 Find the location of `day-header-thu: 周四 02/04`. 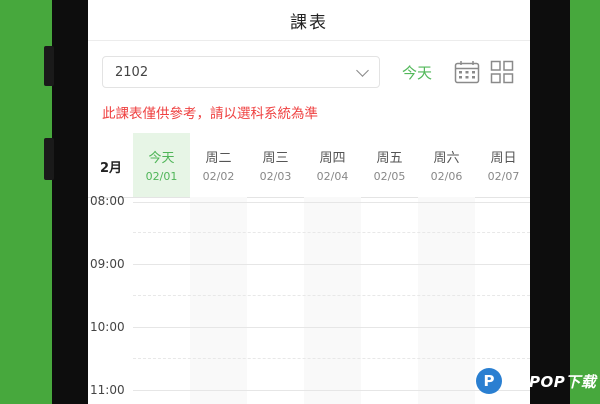

day-header-thu: 周四 02/04 is located at coordinates (332, 165).